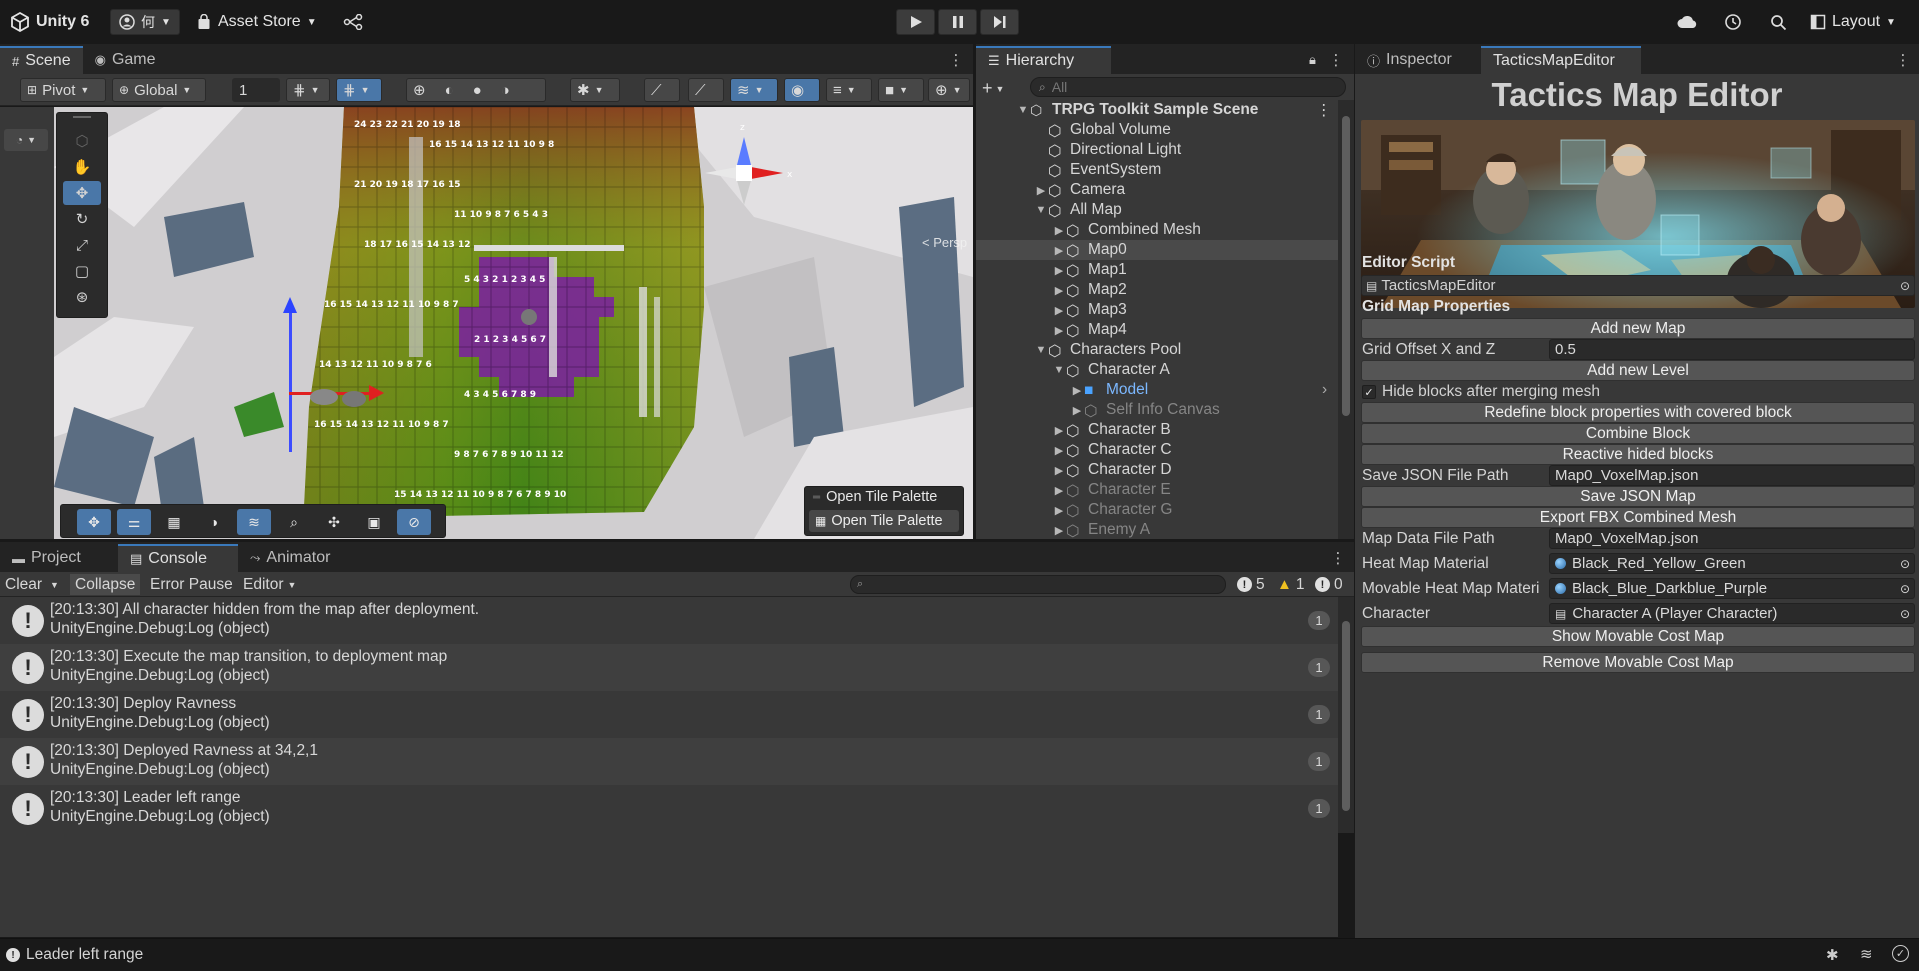 This screenshot has width=1919, height=971. What do you see at coordinates (754, 90) in the screenshot?
I see `effects-dropdown: ≋ ▼` at bounding box center [754, 90].